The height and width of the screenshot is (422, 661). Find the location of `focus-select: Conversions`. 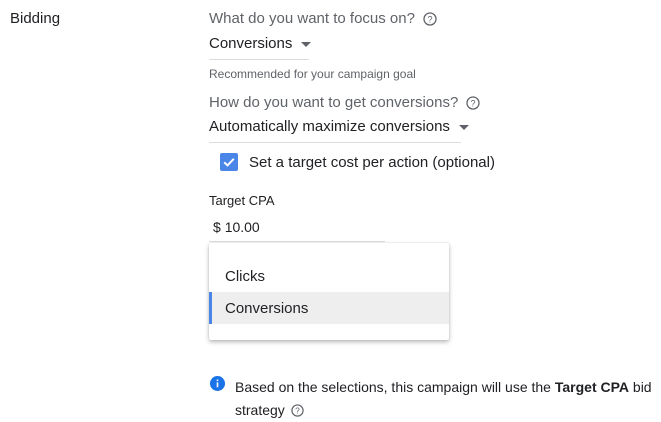

focus-select: Conversions is located at coordinates (260, 43).